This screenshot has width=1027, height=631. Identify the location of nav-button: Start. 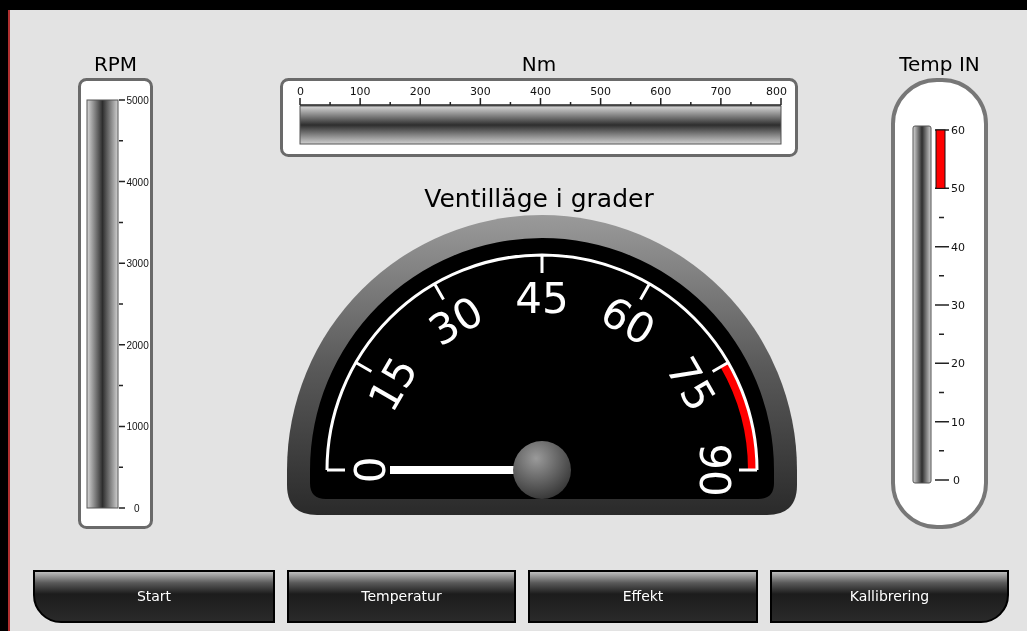
(154, 596).